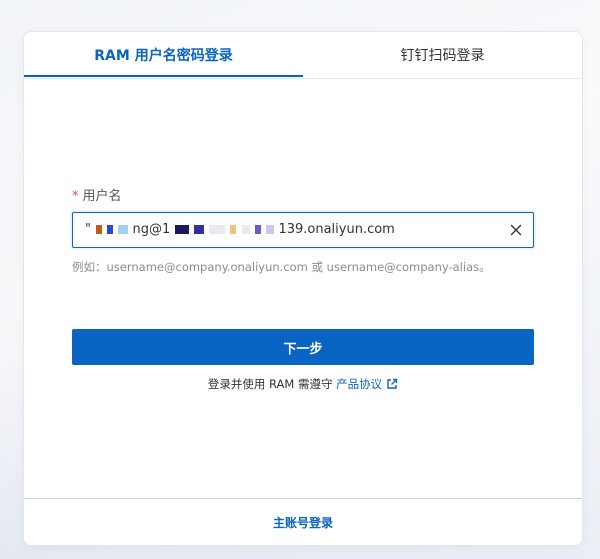 The width and height of the screenshot is (600, 559). I want to click on username-label-text: 用户名, so click(102, 196).